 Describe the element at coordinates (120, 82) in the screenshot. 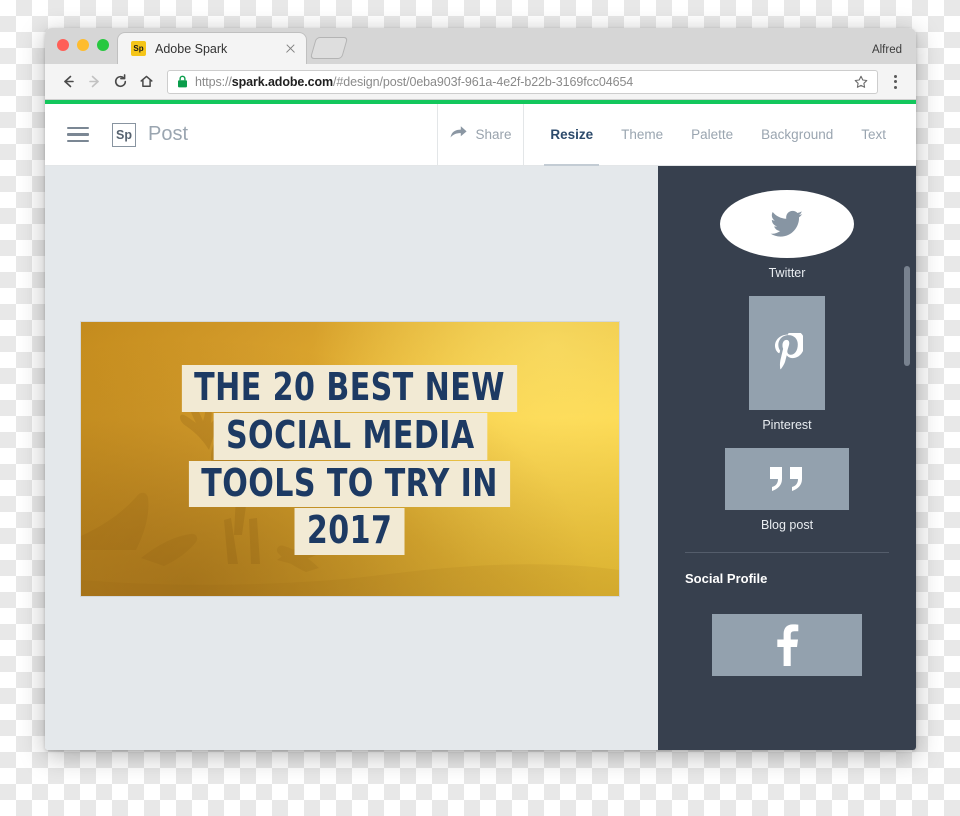

I see `reload-icon` at that location.